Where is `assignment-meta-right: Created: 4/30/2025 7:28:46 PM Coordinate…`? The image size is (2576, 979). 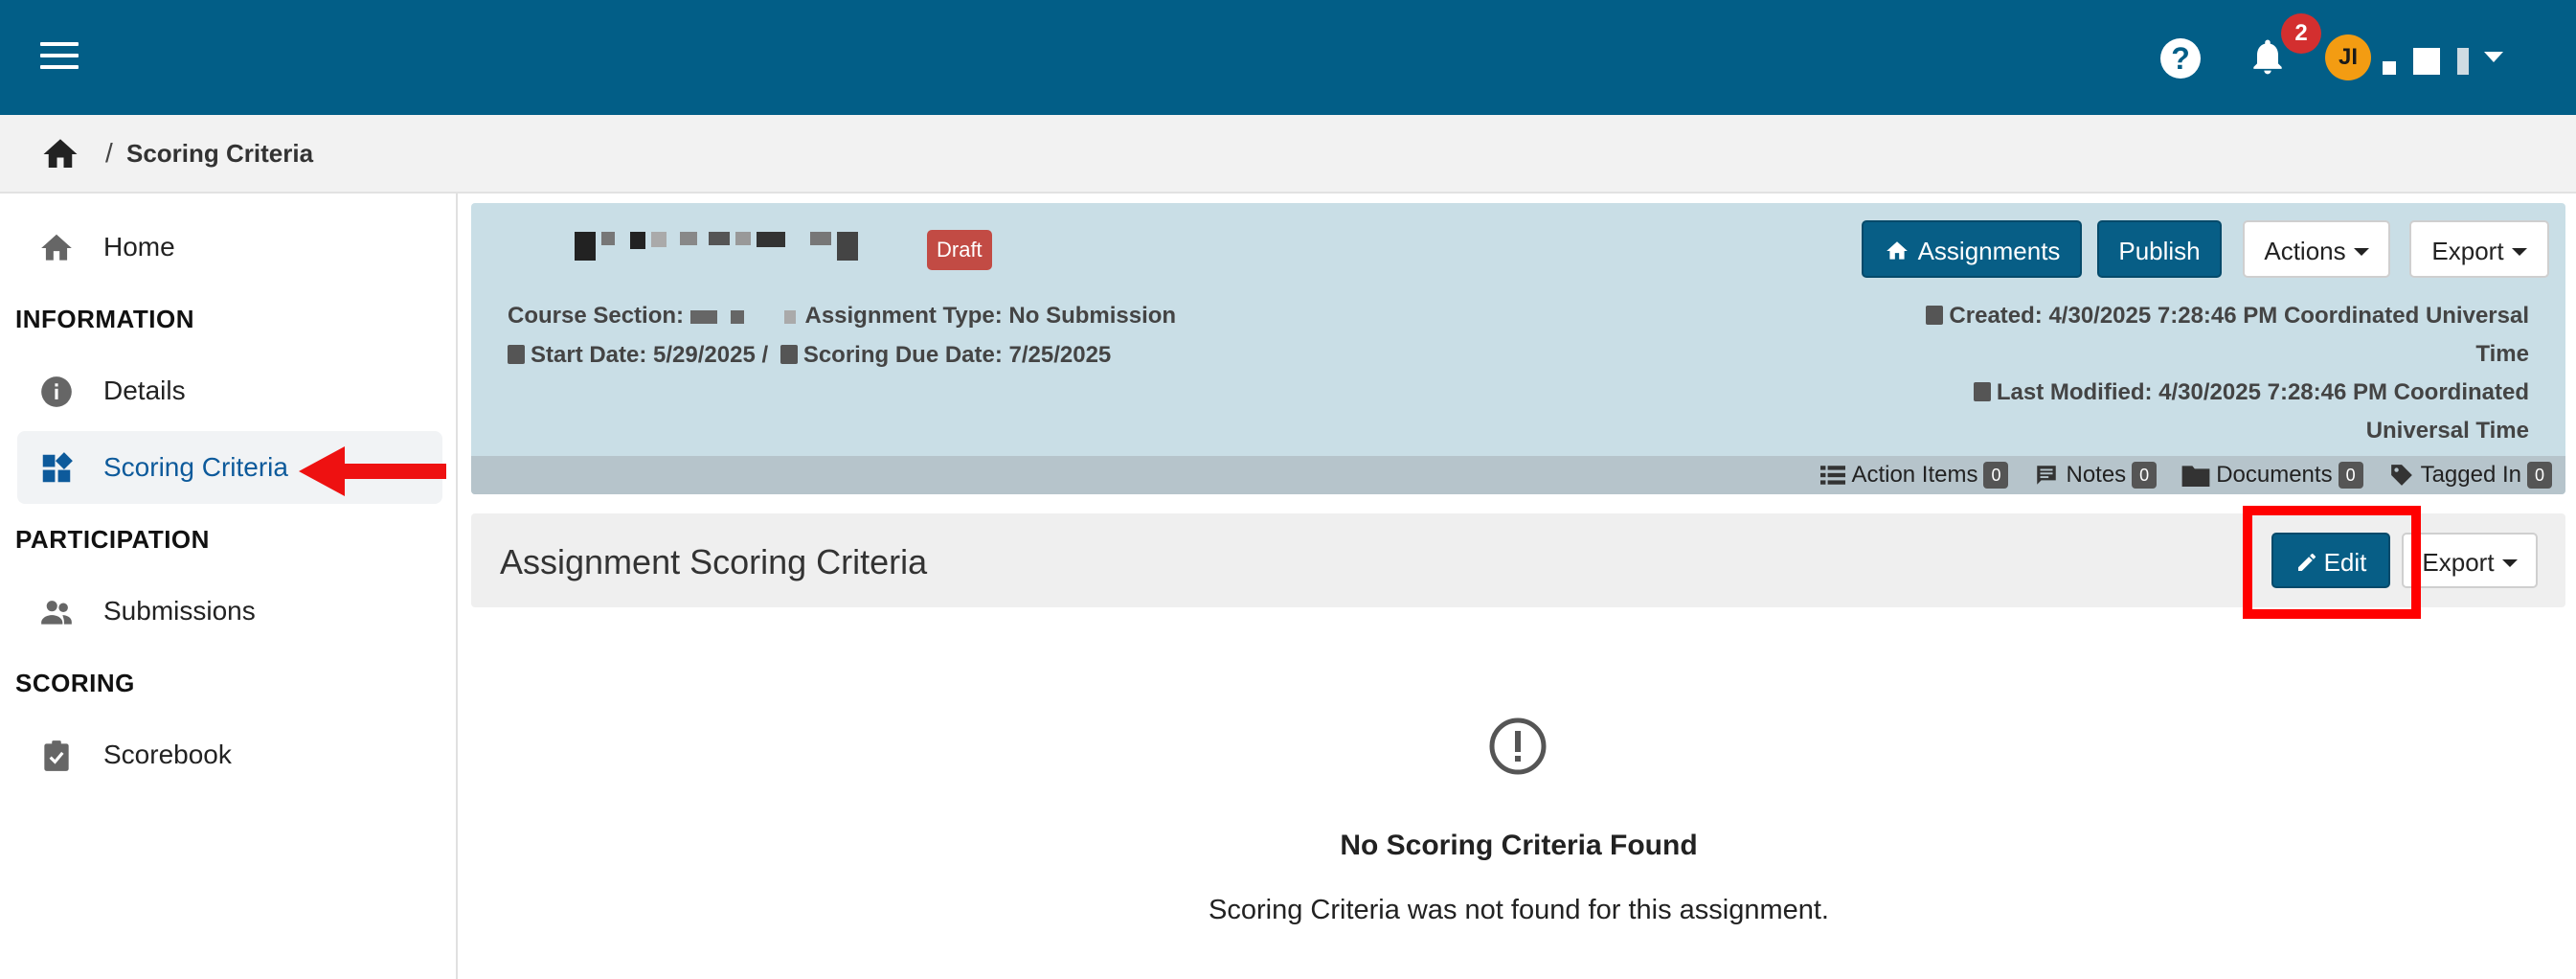 assignment-meta-right: Created: 4/30/2025 7:28:46 PM Coordinate… is located at coordinates (2184, 373).